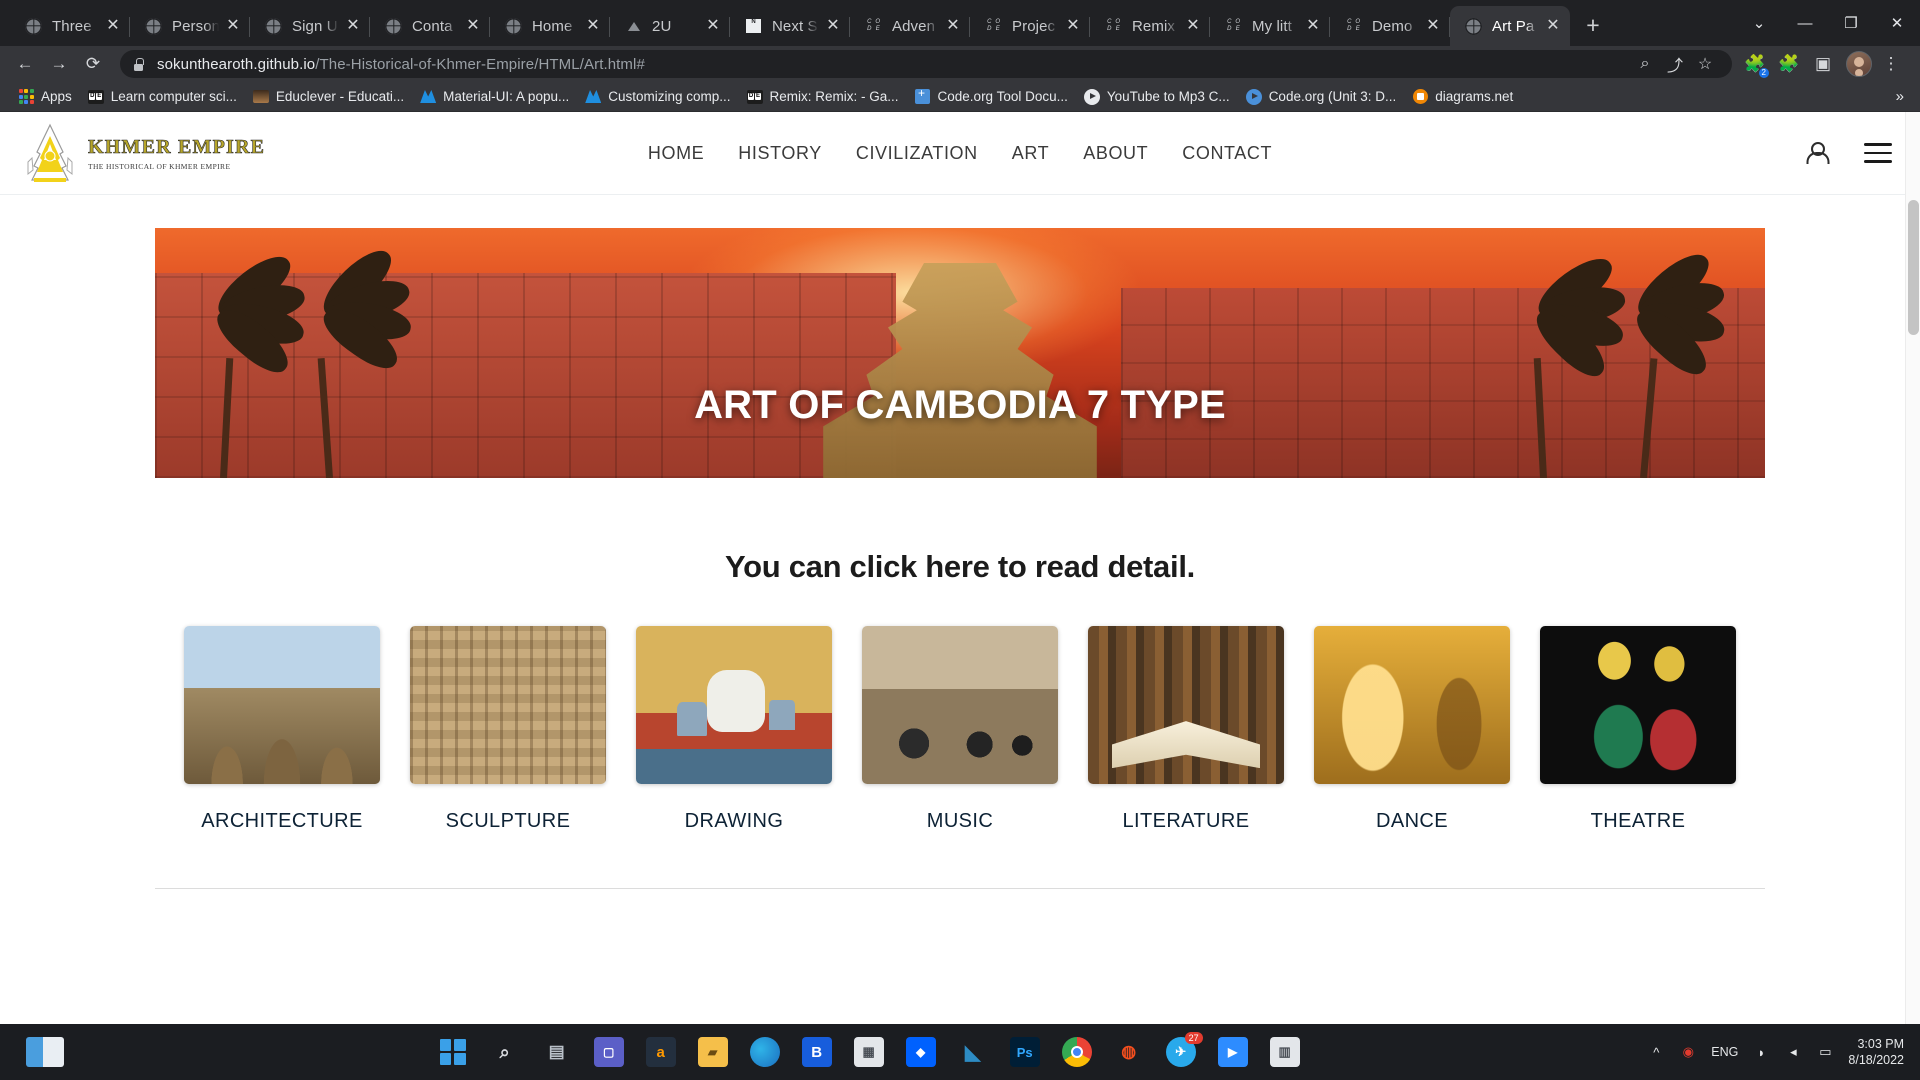 The image size is (1920, 1080). What do you see at coordinates (1024, 1052) in the screenshot?
I see `photoshop-button: Ps` at bounding box center [1024, 1052].